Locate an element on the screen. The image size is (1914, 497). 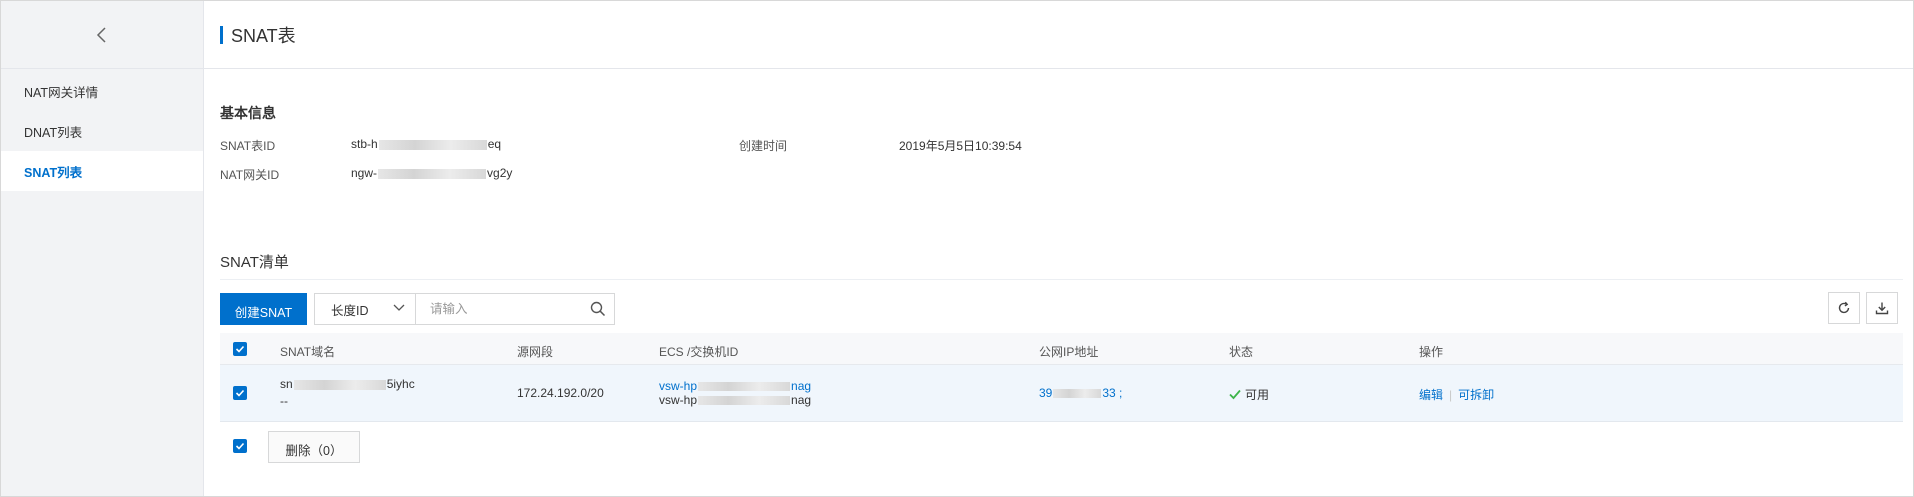
sidebar-item-dnat: DNAT列表 is located at coordinates (102, 131).